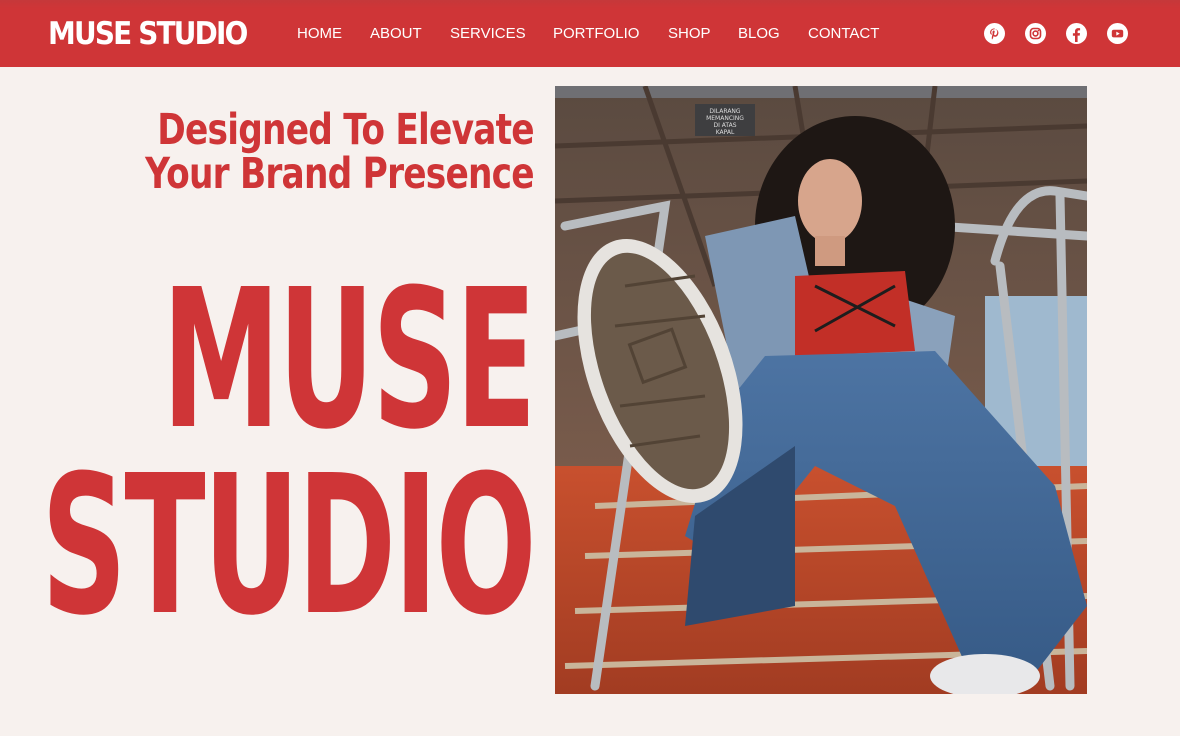 The image size is (1180, 736). What do you see at coordinates (396, 34) in the screenshot?
I see `nav-about: ABOUT` at bounding box center [396, 34].